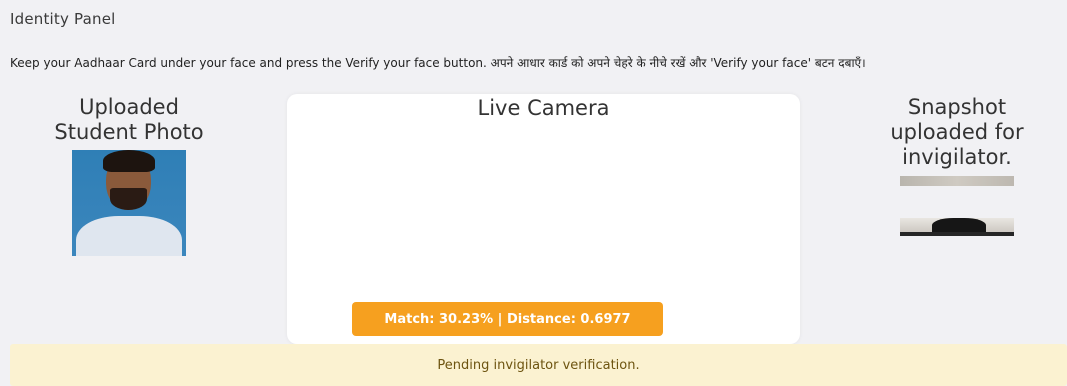 The image size is (1067, 386). Describe the element at coordinates (128, 199) in the screenshot. I see `photo-beard` at that location.